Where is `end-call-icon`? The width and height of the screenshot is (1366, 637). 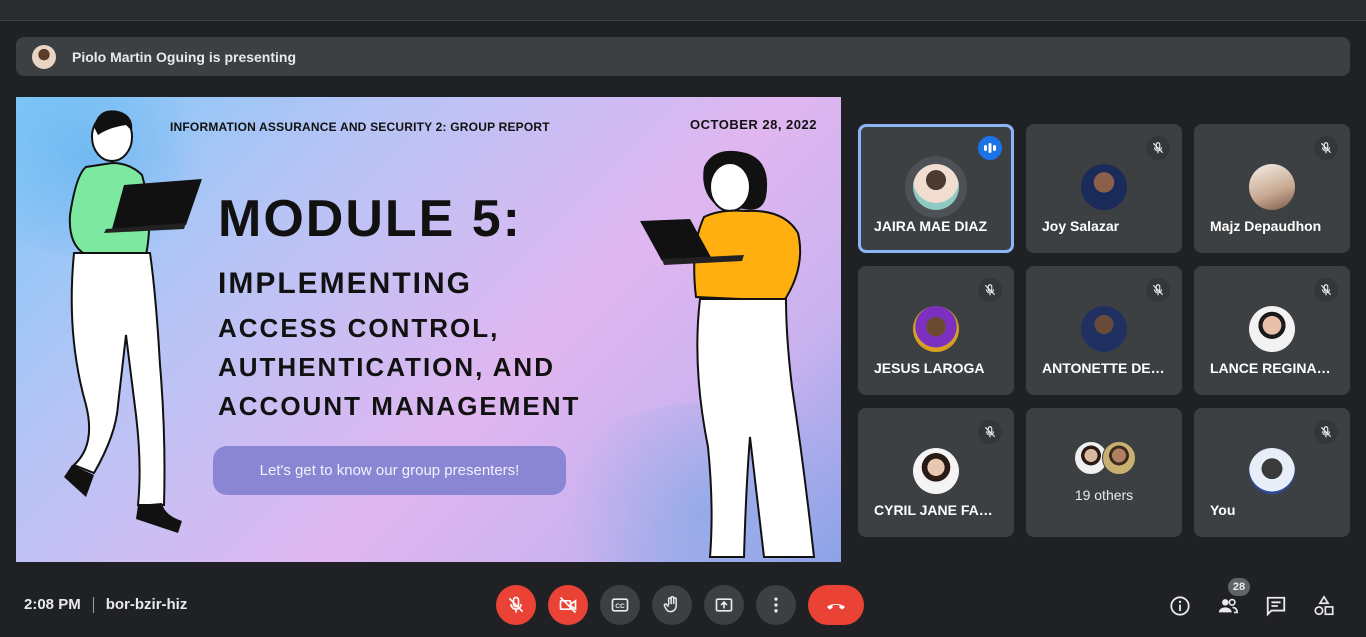
end-call-icon is located at coordinates (836, 607).